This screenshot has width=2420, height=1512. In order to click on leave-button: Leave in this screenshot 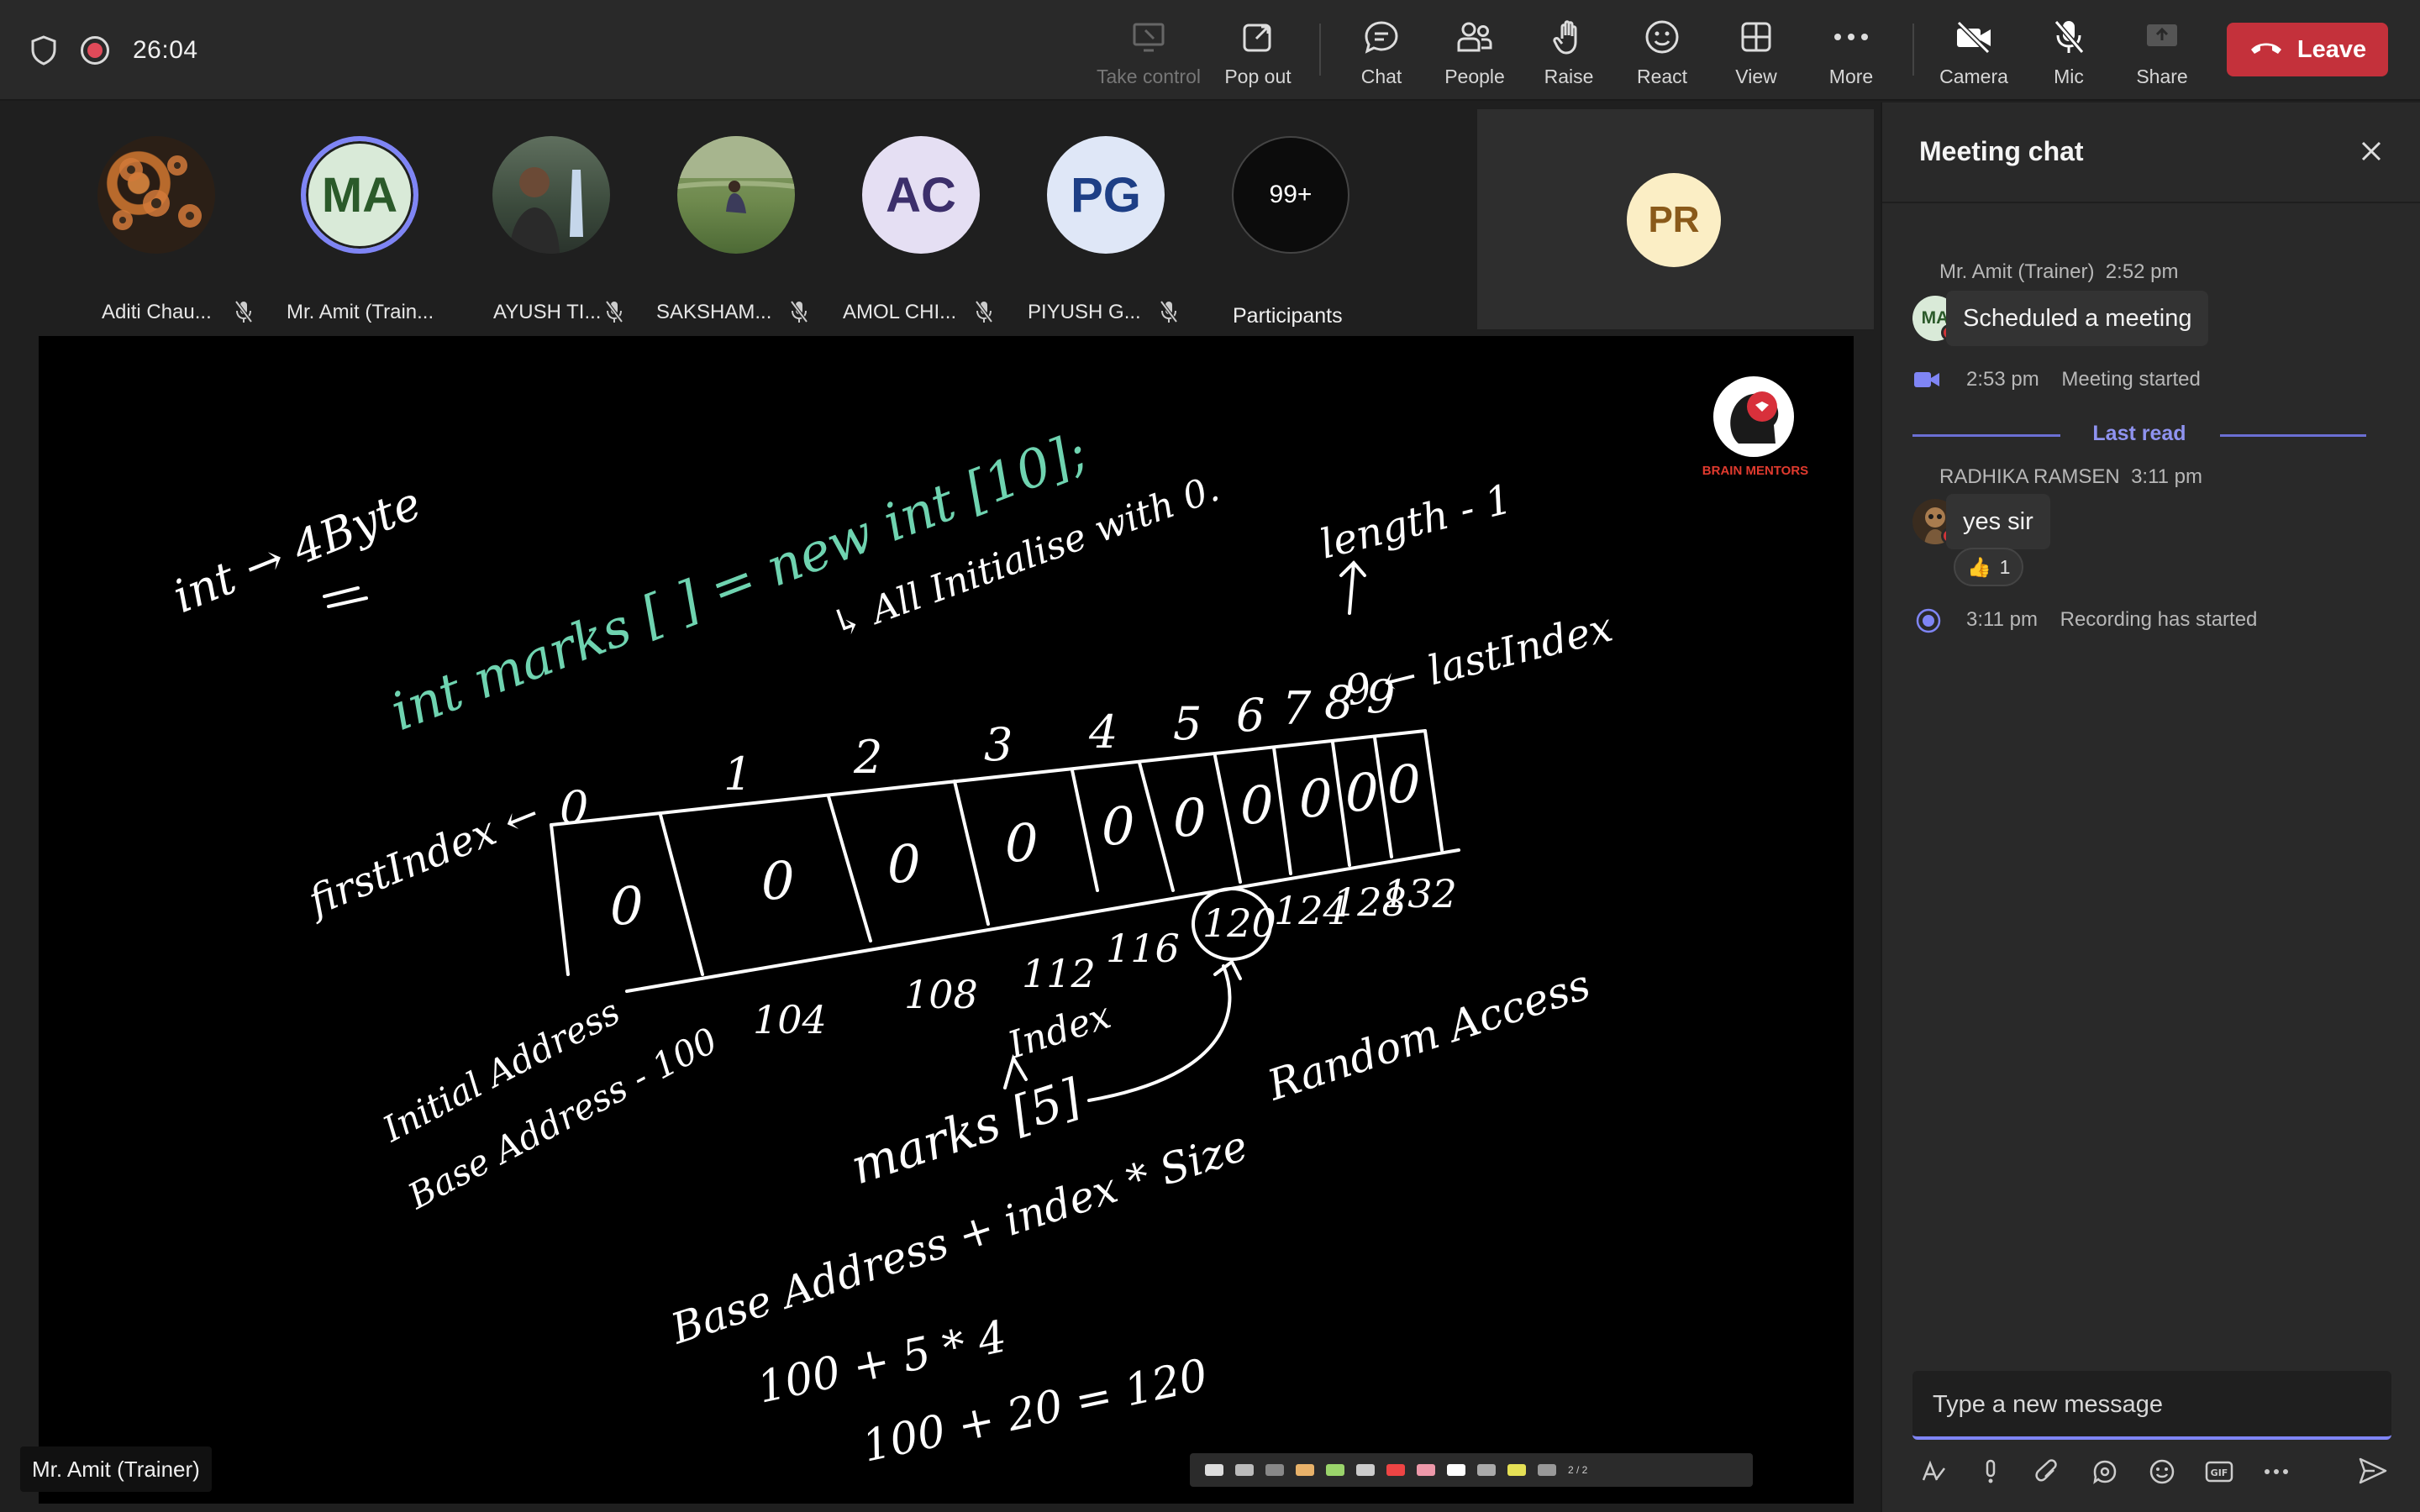, I will do `click(2307, 49)`.